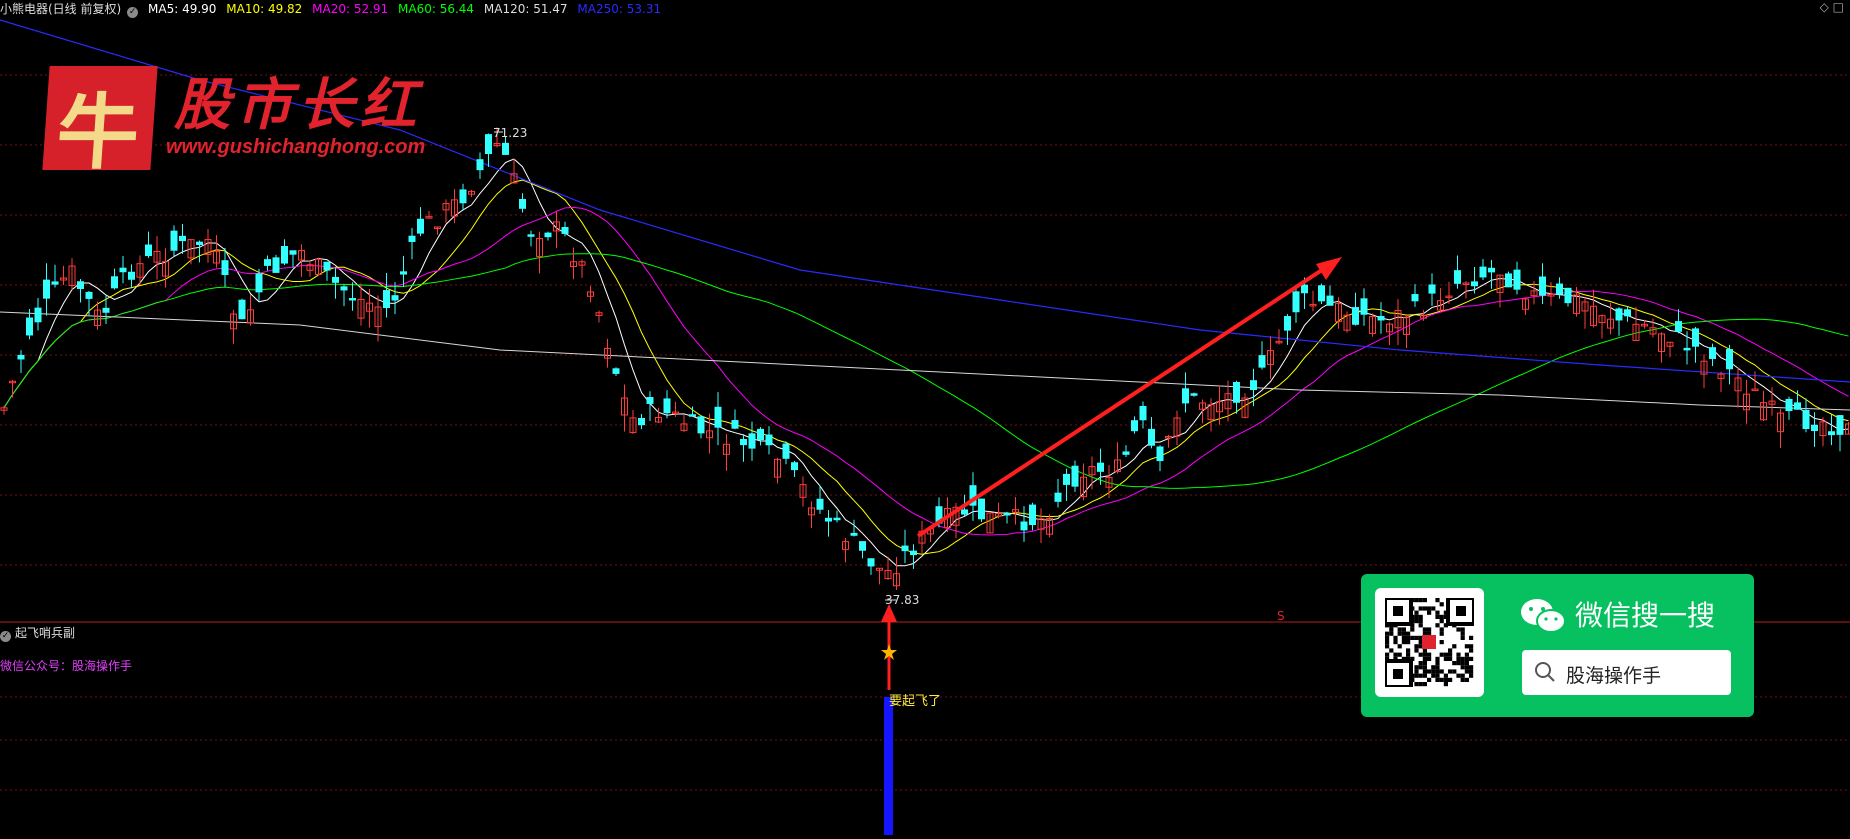  What do you see at coordinates (925, 361) in the screenshot?
I see `ma120-line` at bounding box center [925, 361].